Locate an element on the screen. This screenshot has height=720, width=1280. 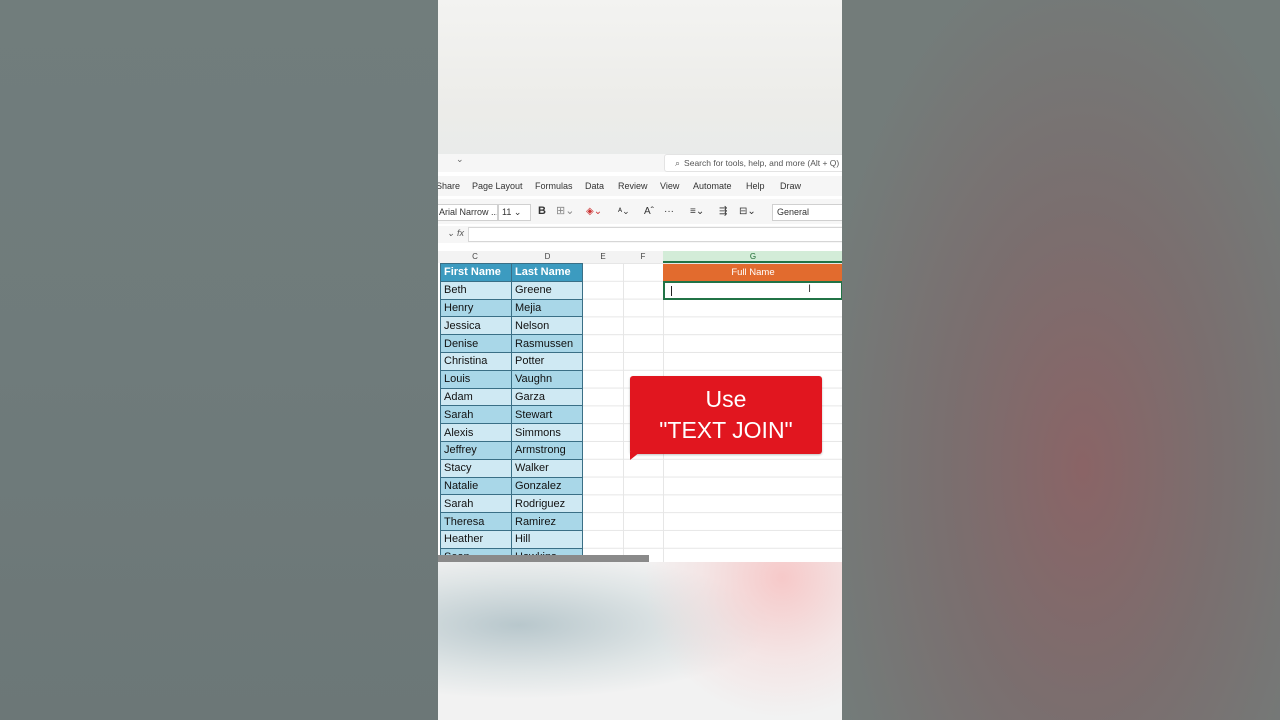
merge-icon: ⊟⌄ is located at coordinates (747, 211).